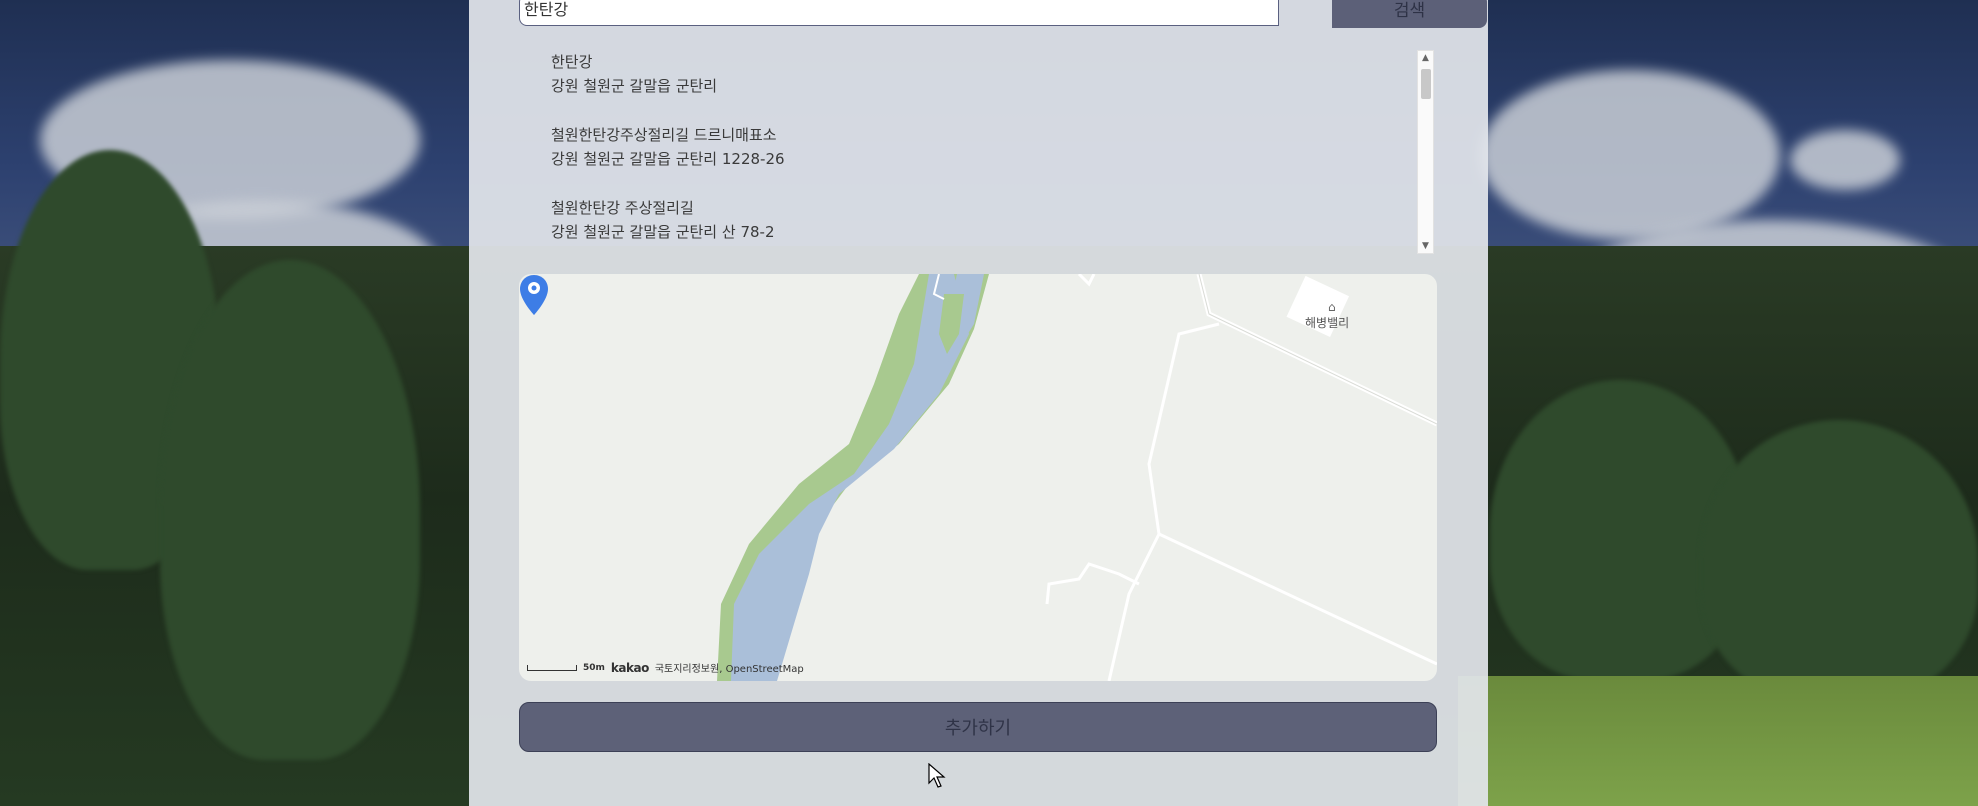 This screenshot has width=1978, height=806. Describe the element at coordinates (1409, 14) in the screenshot. I see `search-button: 검색` at that location.